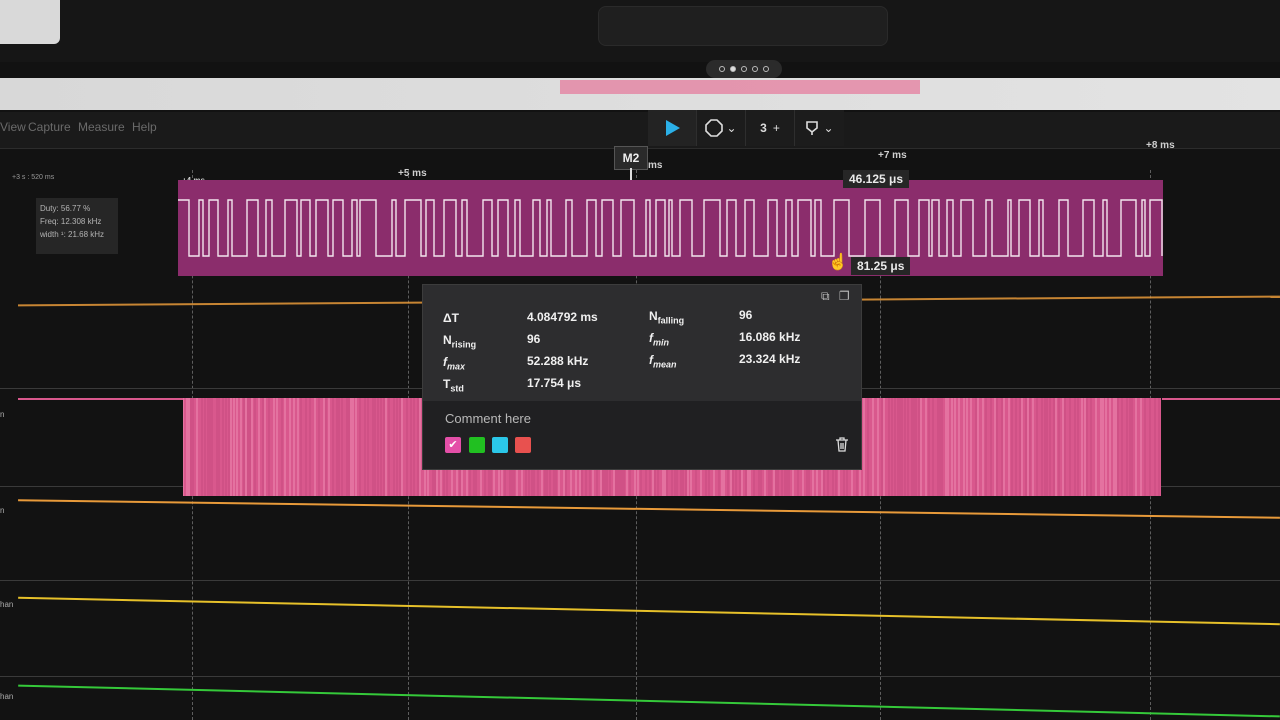  I want to click on delta-t-label: ΔT, so click(451, 318).